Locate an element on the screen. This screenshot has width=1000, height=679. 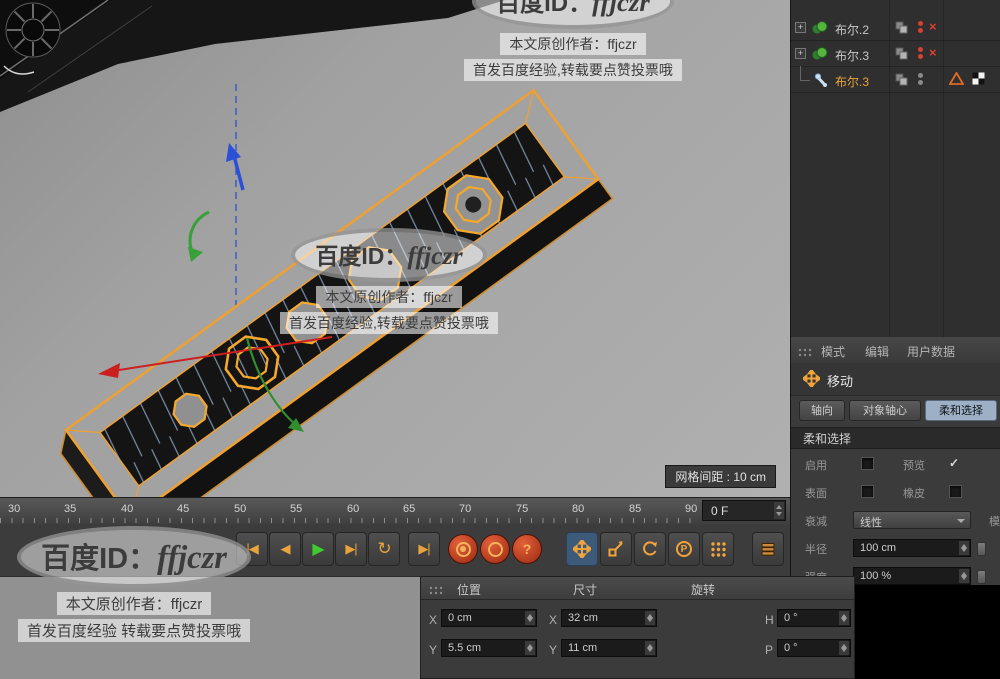
object-row: + 布尔.3 × is located at coordinates (895, 54).